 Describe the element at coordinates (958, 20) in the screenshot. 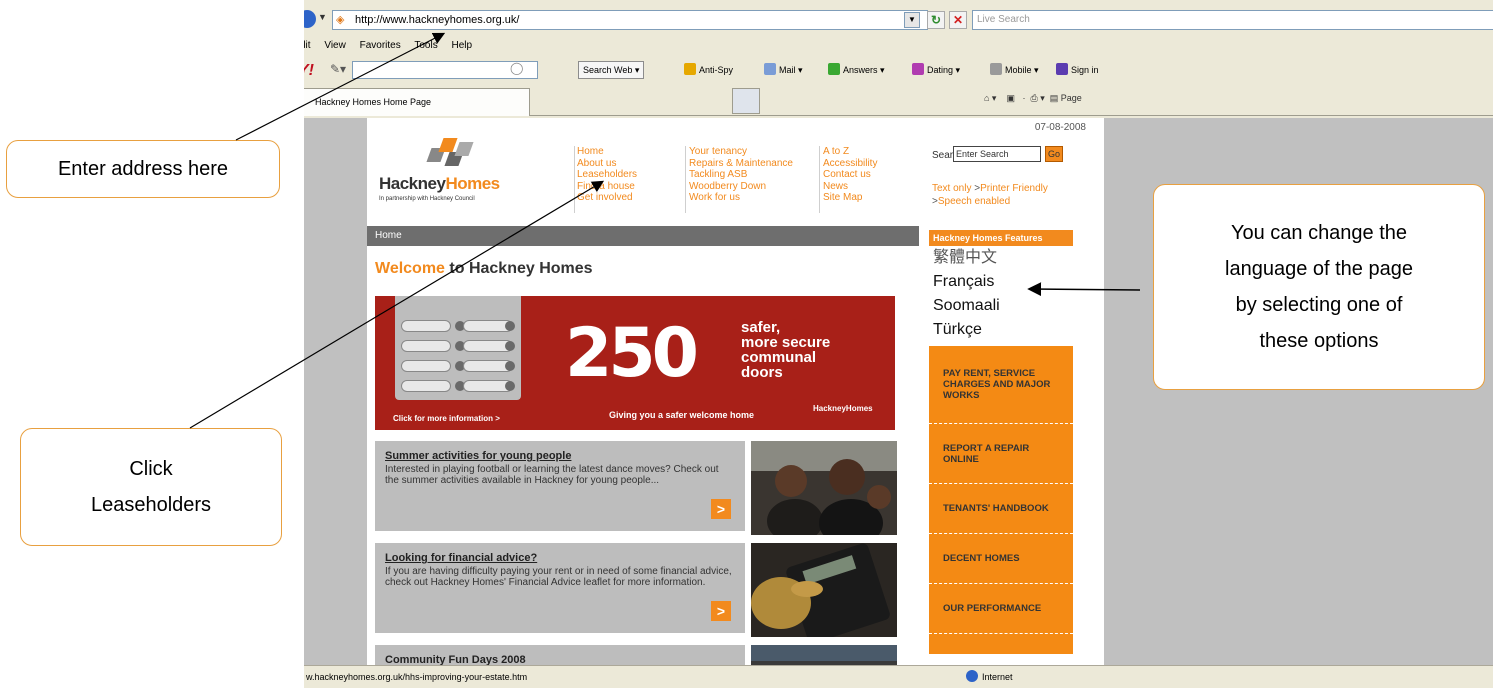

I see `stop-icon: ✕` at that location.